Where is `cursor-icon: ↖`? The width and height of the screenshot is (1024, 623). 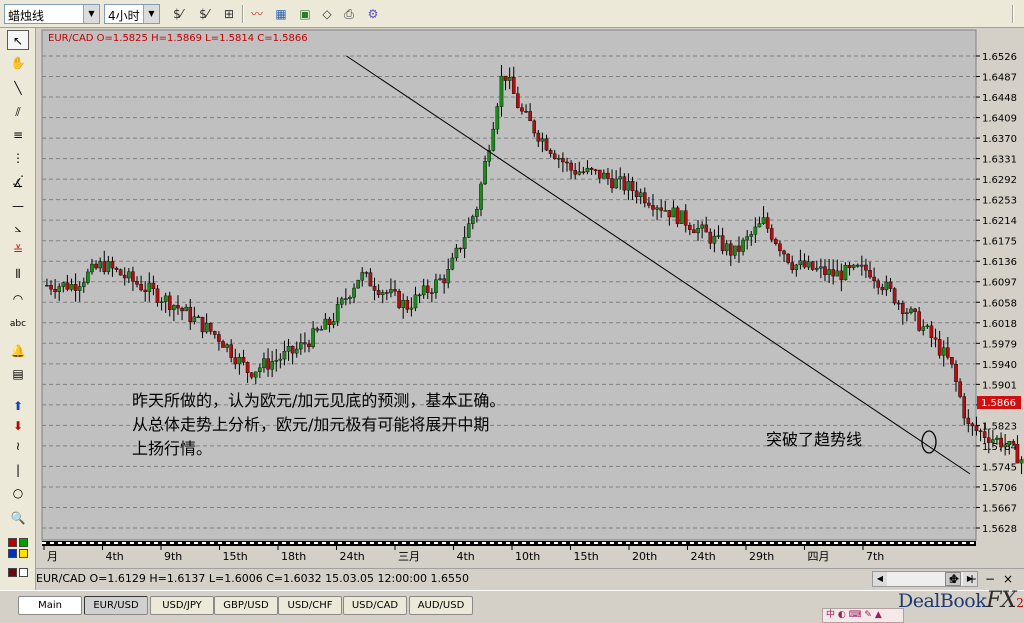 cursor-icon: ↖ is located at coordinates (18, 40).